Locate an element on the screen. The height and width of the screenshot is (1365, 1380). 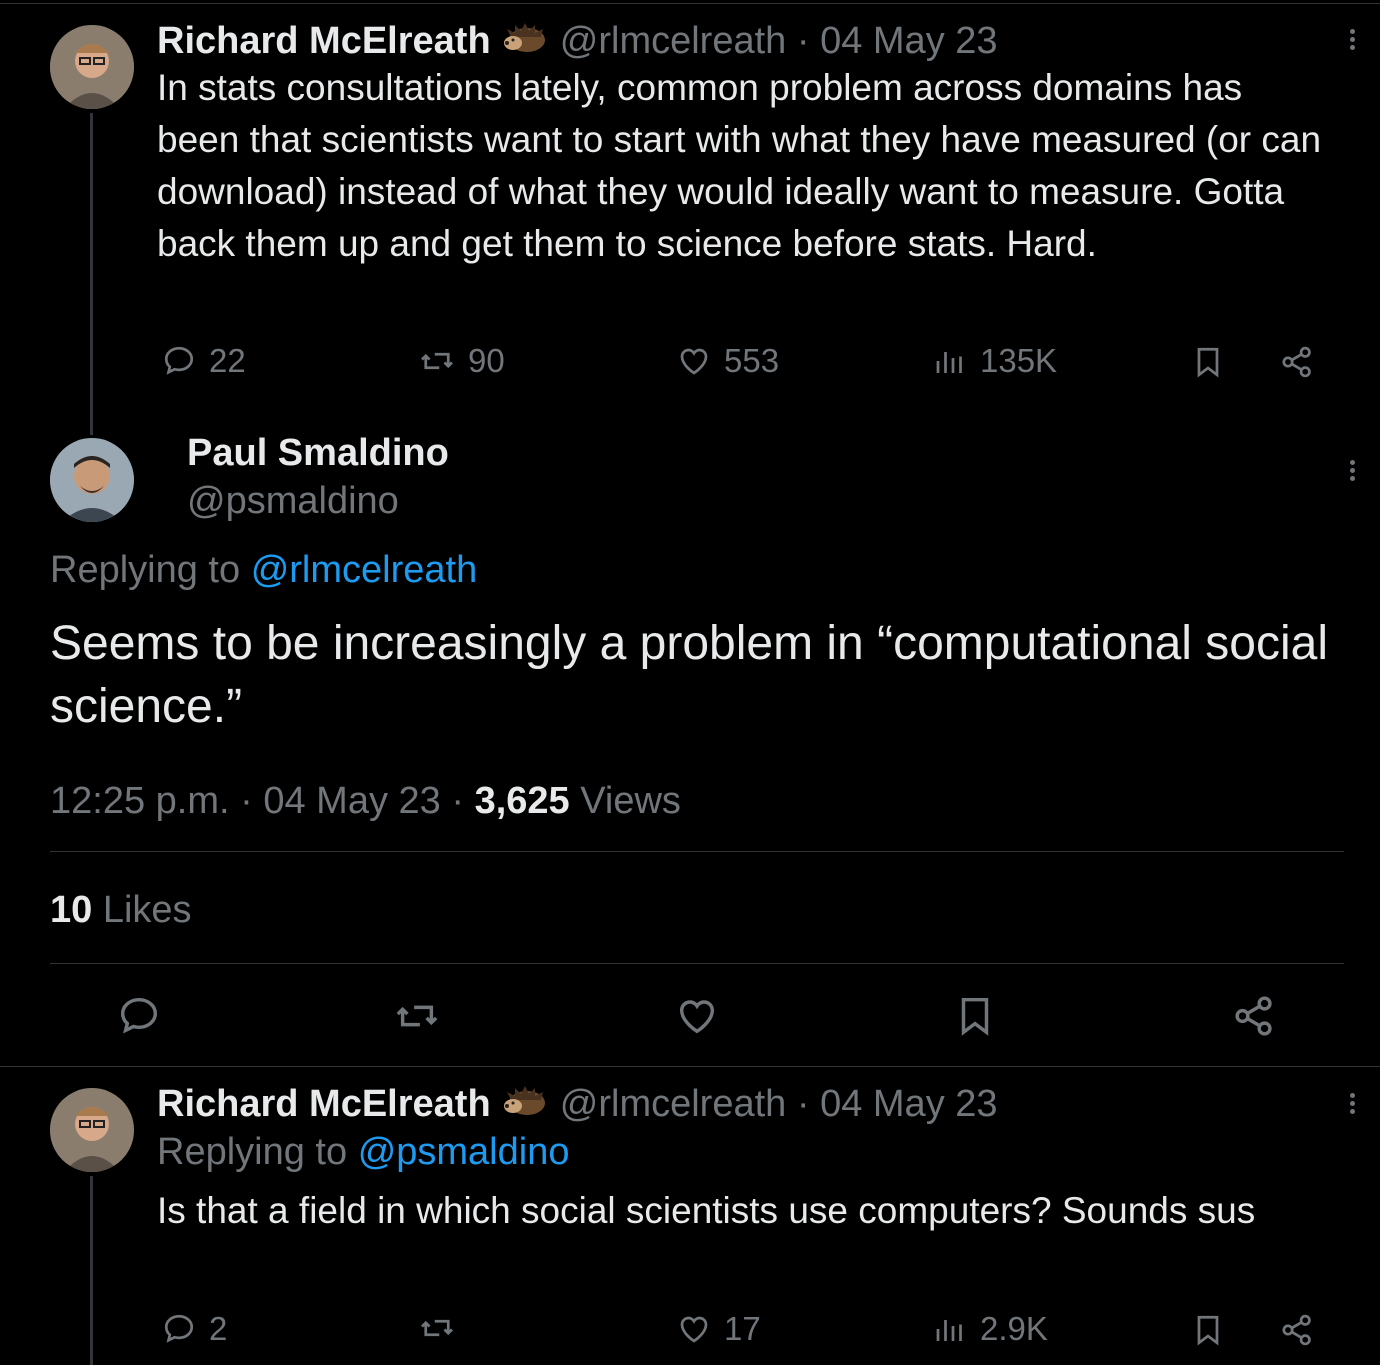
retweet-count: 90 is located at coordinates (486, 360).